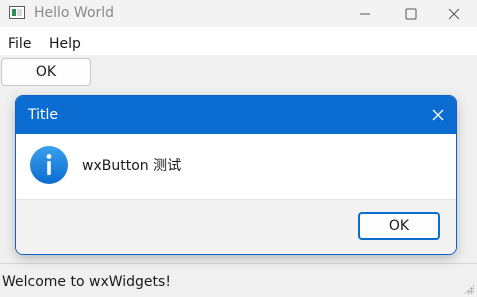  What do you see at coordinates (19, 44) in the screenshot?
I see `menu-file: File` at bounding box center [19, 44].